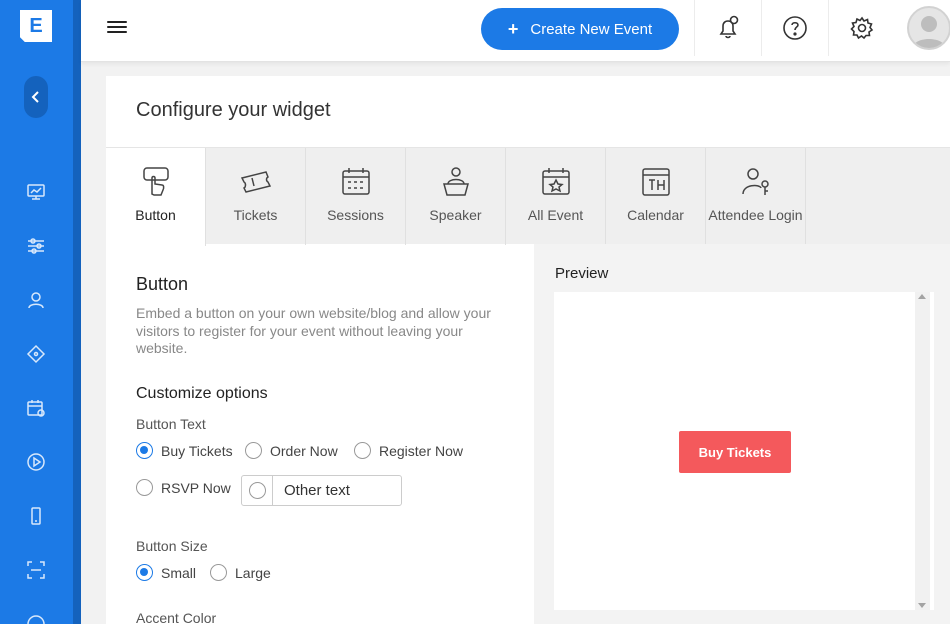 The image size is (950, 624). I want to click on scroll-up-icon, so click(922, 296).